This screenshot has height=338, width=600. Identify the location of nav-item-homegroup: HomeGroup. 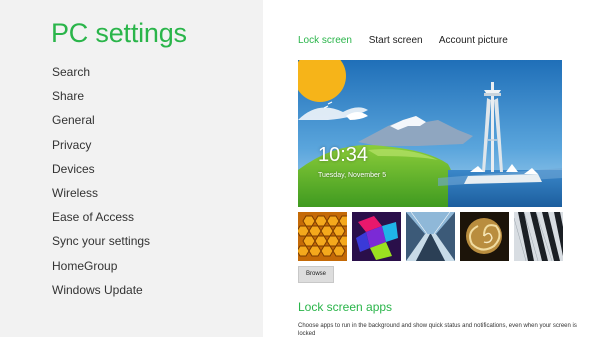
(101, 270).